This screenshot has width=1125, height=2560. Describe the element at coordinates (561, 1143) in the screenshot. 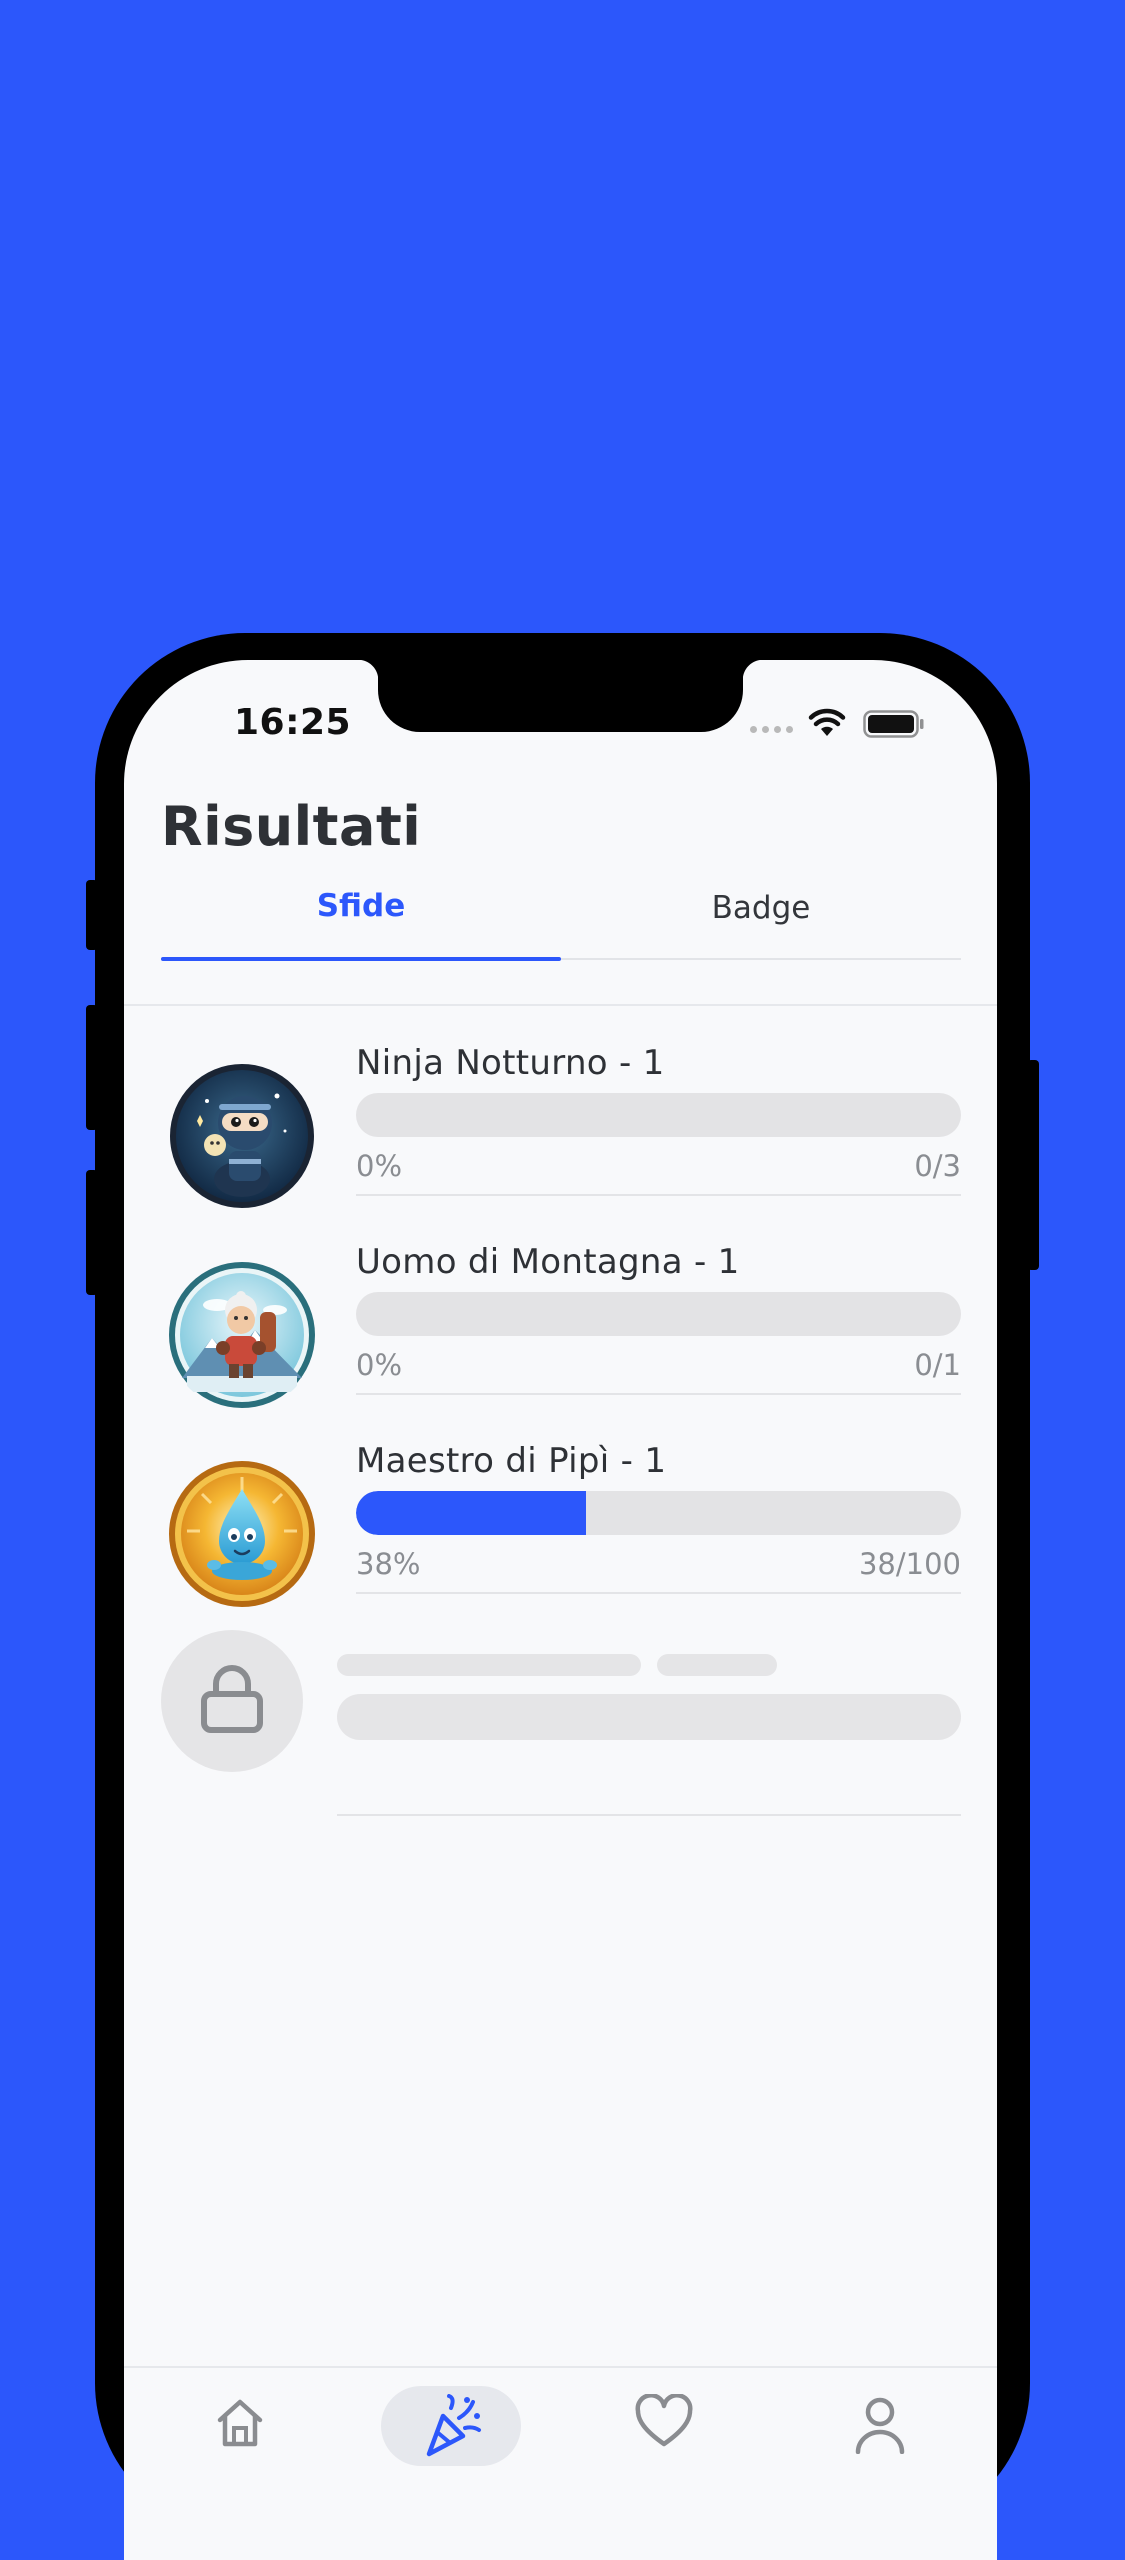

I see `challenge-item: Ninja Notturno - 1 0% 0/3` at that location.